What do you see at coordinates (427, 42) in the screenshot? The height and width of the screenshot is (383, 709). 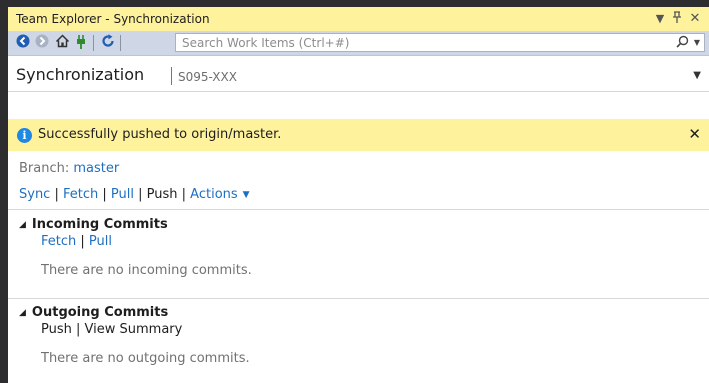 I see `search-input` at bounding box center [427, 42].